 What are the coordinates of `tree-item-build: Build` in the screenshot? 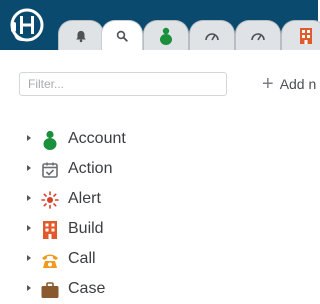 It's located at (159, 229).